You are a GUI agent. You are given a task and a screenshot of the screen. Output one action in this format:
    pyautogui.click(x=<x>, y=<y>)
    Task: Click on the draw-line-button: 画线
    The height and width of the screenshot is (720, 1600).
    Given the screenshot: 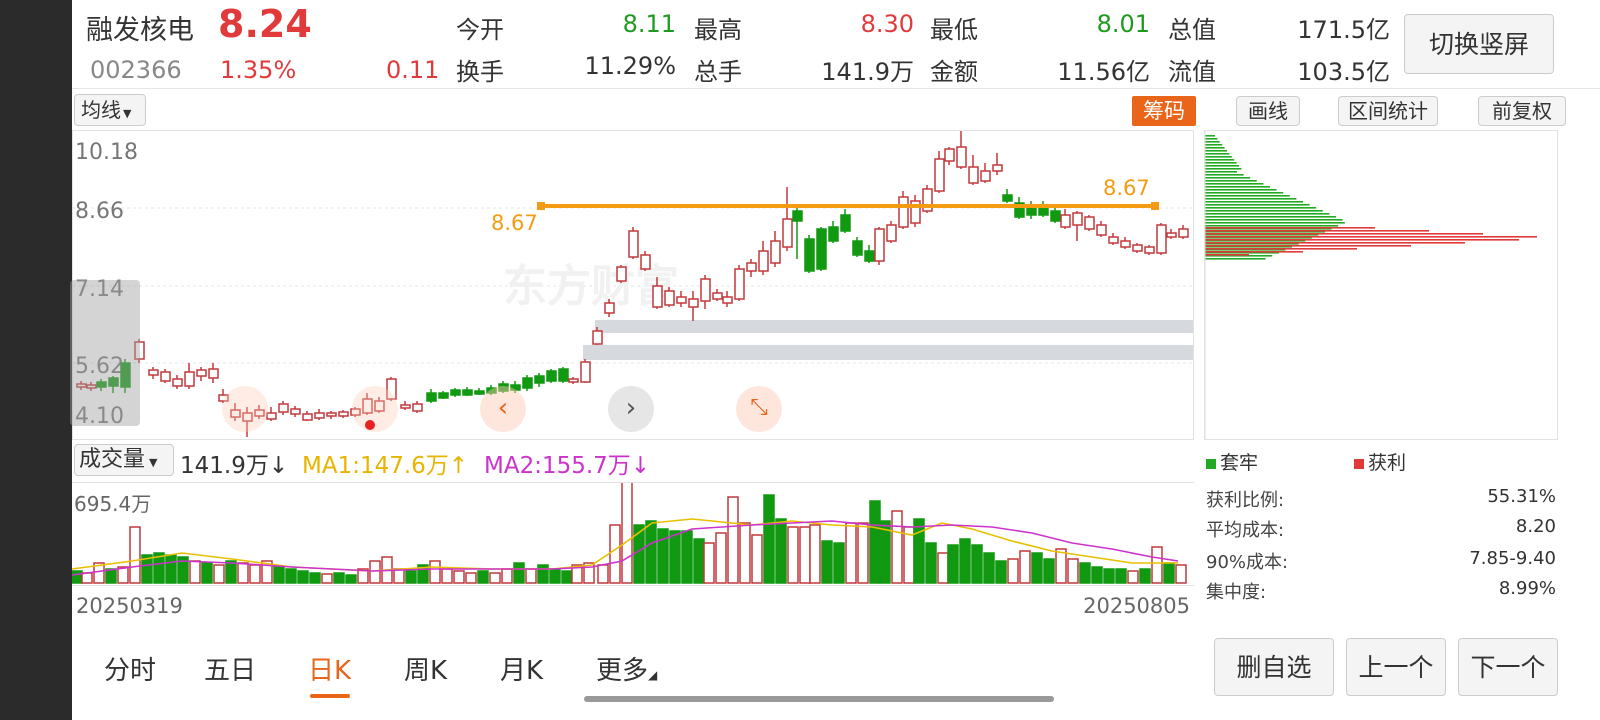 What is the action you would take?
    pyautogui.click(x=1268, y=111)
    